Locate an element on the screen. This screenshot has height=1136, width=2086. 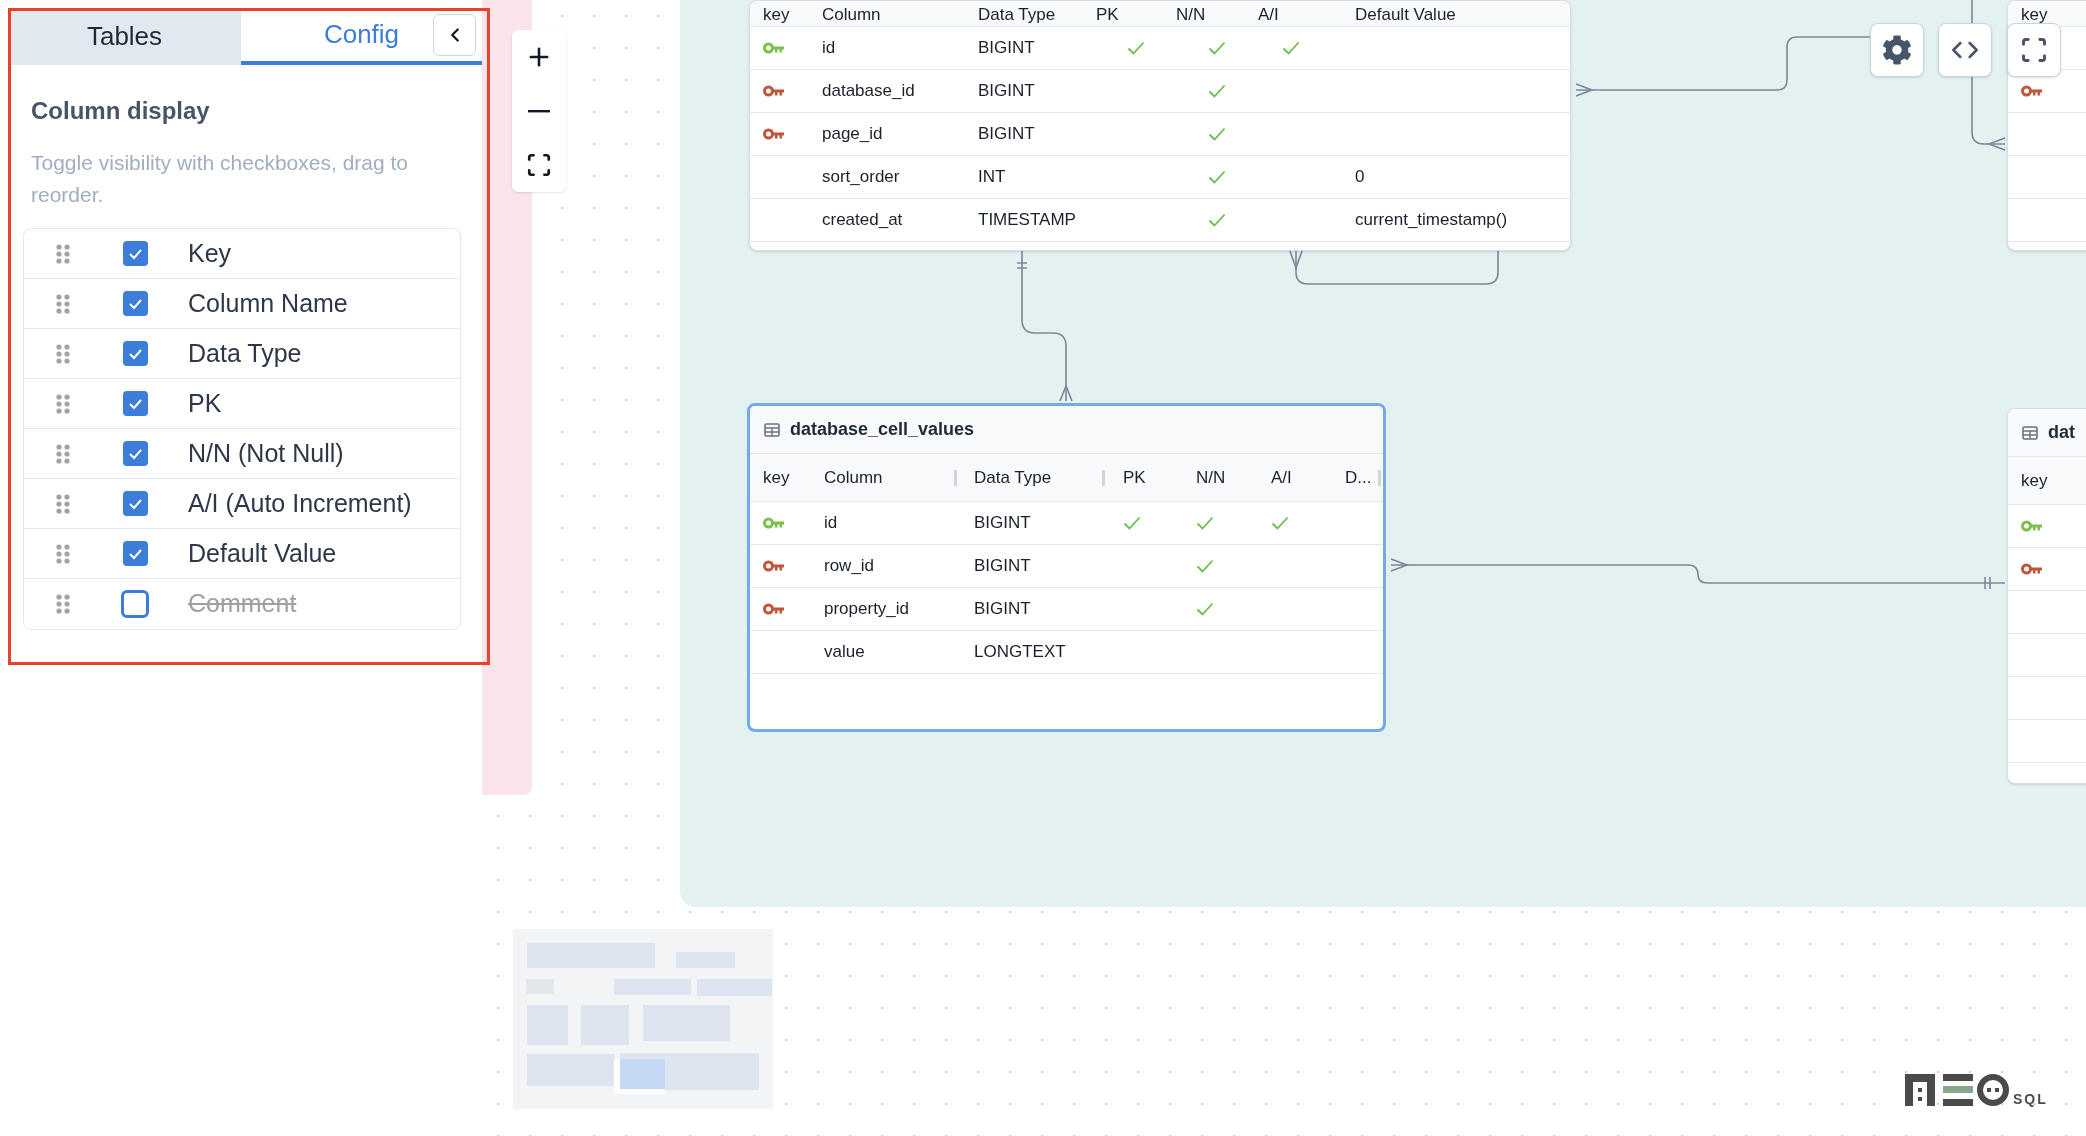
column-option-label: N/N (Not Null) is located at coordinates (266, 453).